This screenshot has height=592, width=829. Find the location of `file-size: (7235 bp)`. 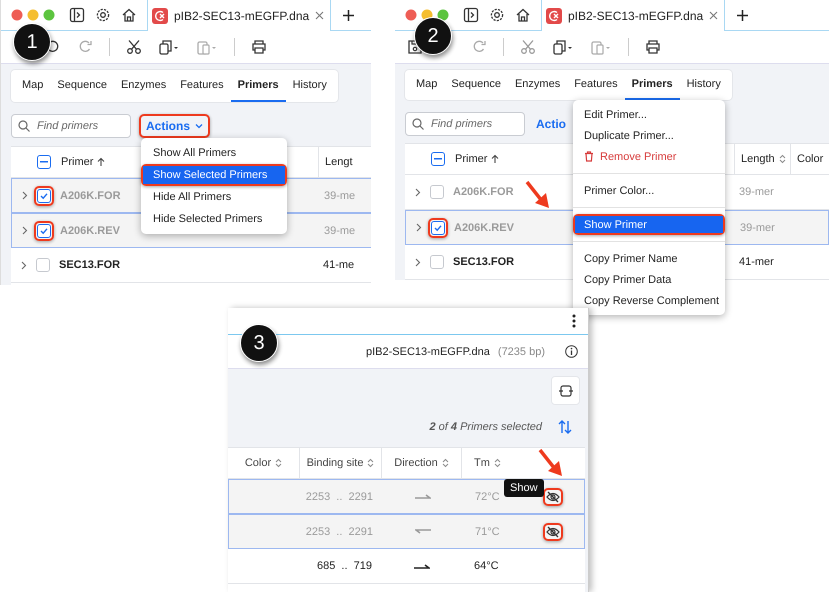

file-size: (7235 bp) is located at coordinates (521, 352).